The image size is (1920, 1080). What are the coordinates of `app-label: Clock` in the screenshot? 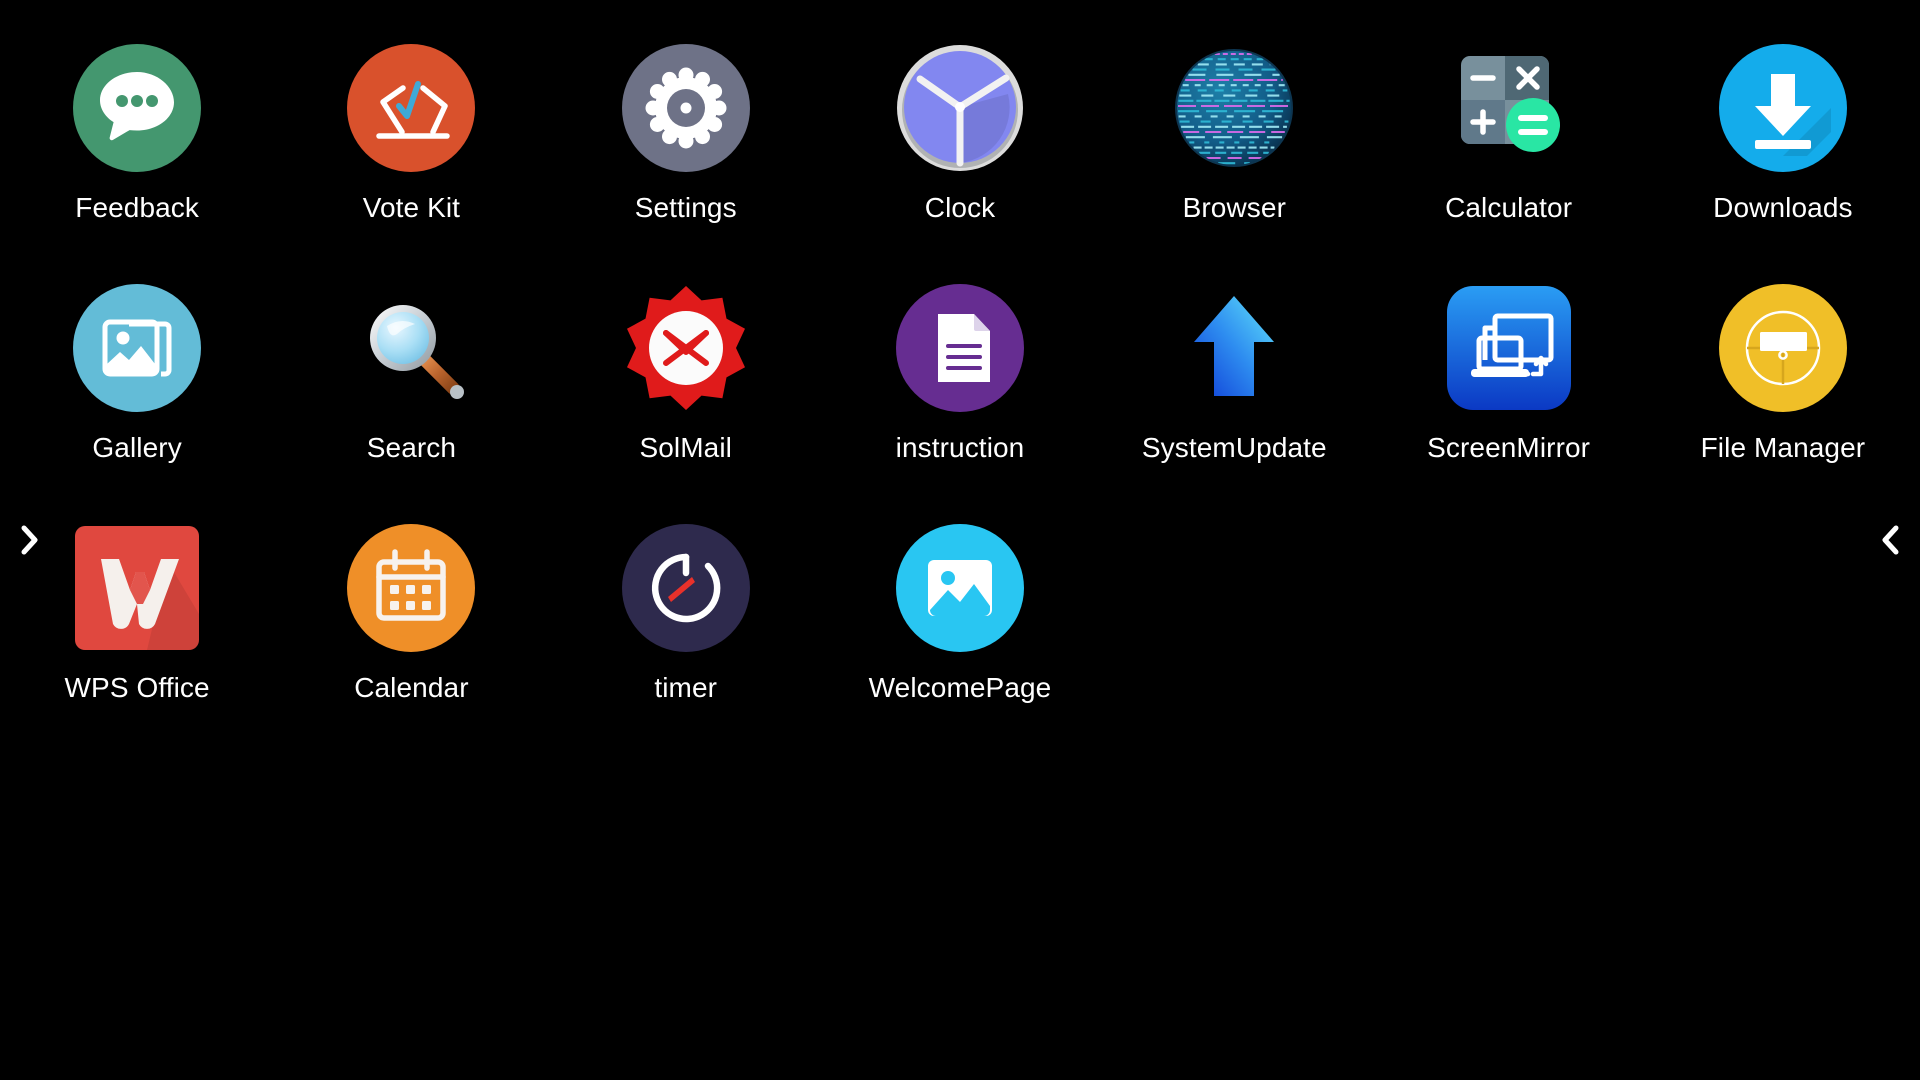 It's located at (960, 207).